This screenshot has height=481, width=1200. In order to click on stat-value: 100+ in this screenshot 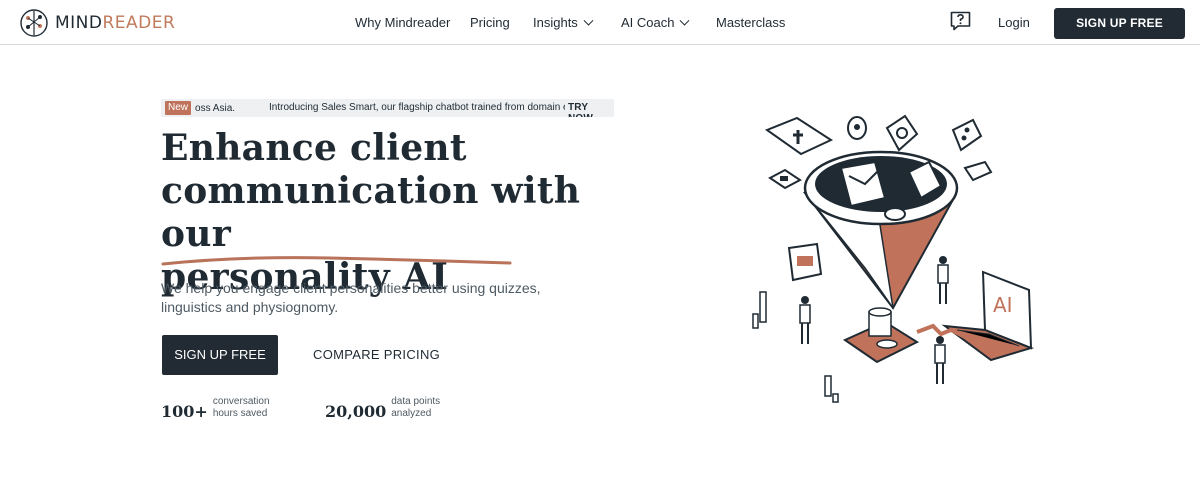, I will do `click(184, 411)`.